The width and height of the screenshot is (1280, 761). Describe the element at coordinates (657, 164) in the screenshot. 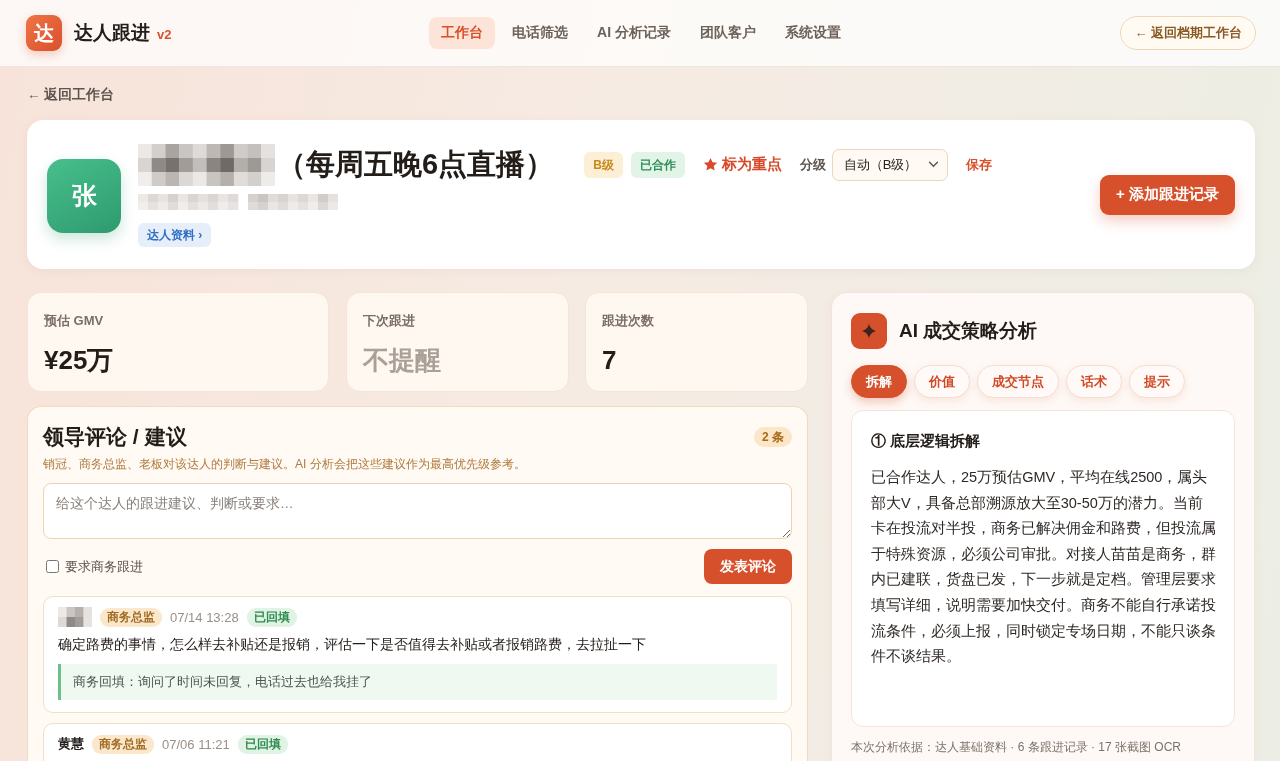

I see `status-badge: 已合作` at that location.